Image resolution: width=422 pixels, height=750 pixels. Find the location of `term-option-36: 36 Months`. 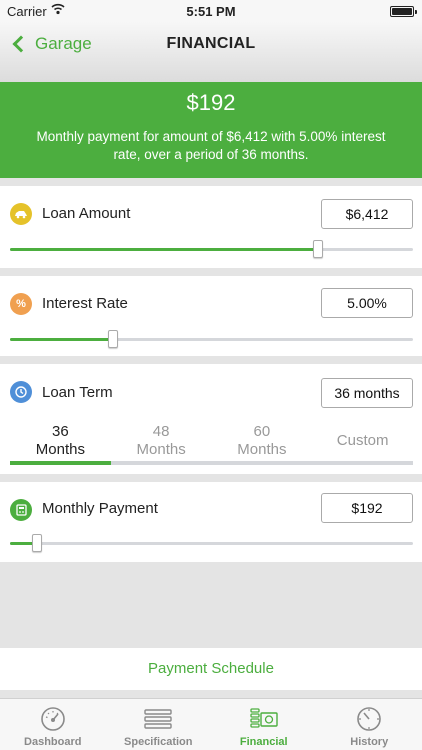

term-option-36: 36 Months is located at coordinates (60, 441).